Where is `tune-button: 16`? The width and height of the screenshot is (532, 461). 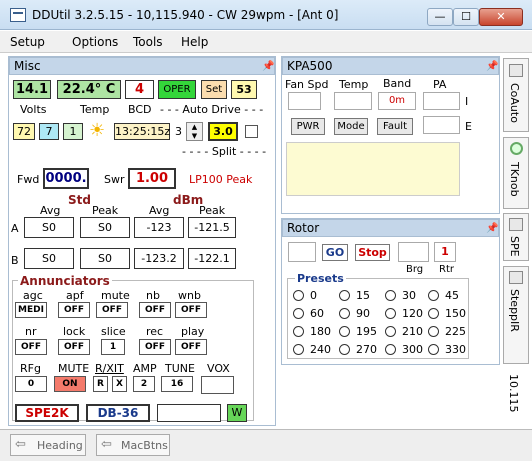 tune-button: 16 is located at coordinates (177, 384).